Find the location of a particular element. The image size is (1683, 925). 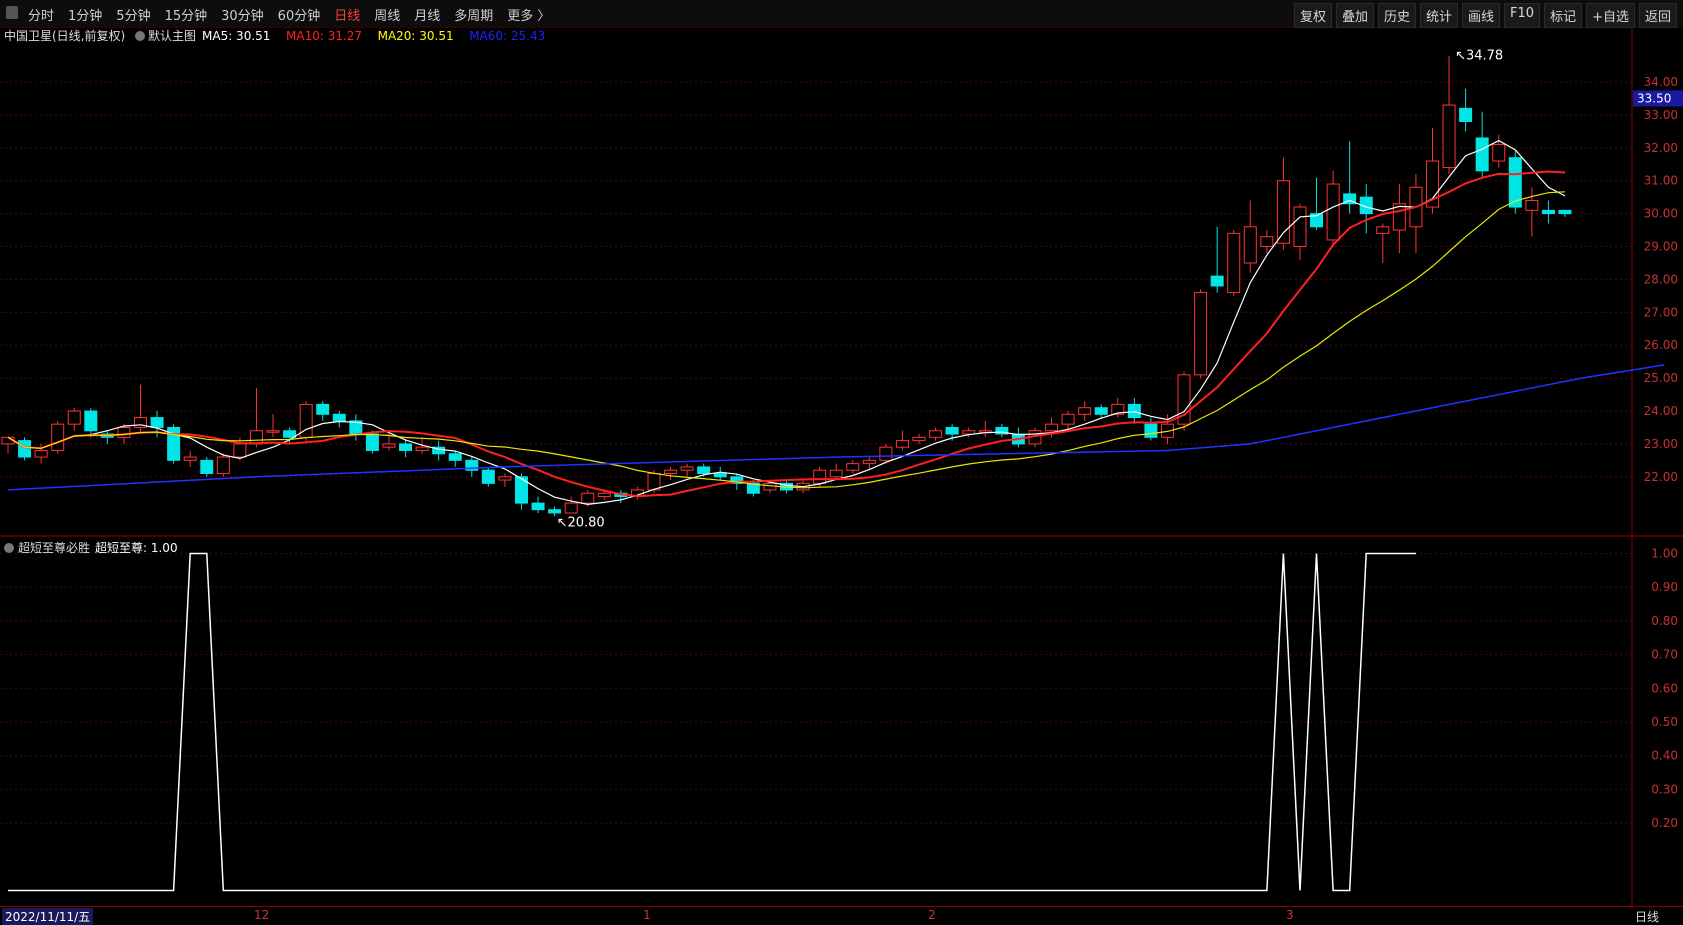

toggle-panel-icon is located at coordinates (12, 12).